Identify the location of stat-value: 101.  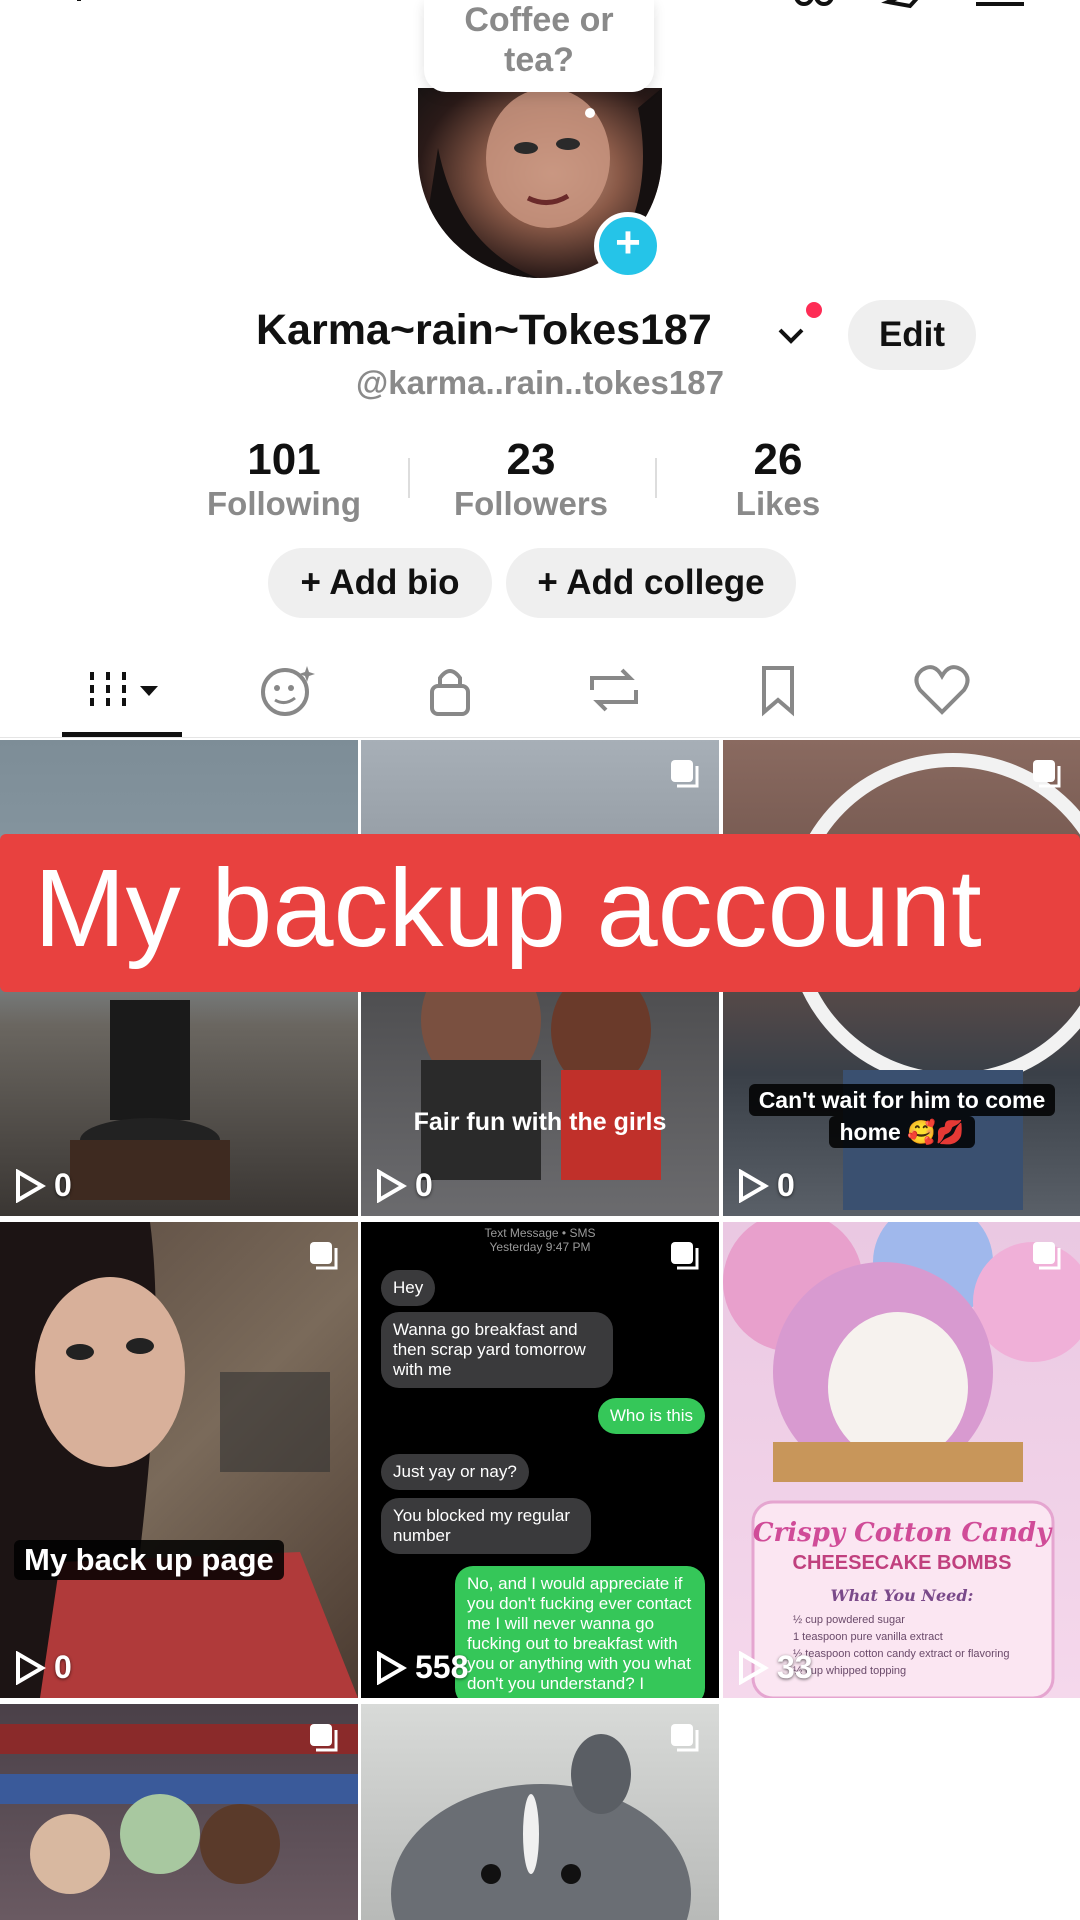
(284, 459).